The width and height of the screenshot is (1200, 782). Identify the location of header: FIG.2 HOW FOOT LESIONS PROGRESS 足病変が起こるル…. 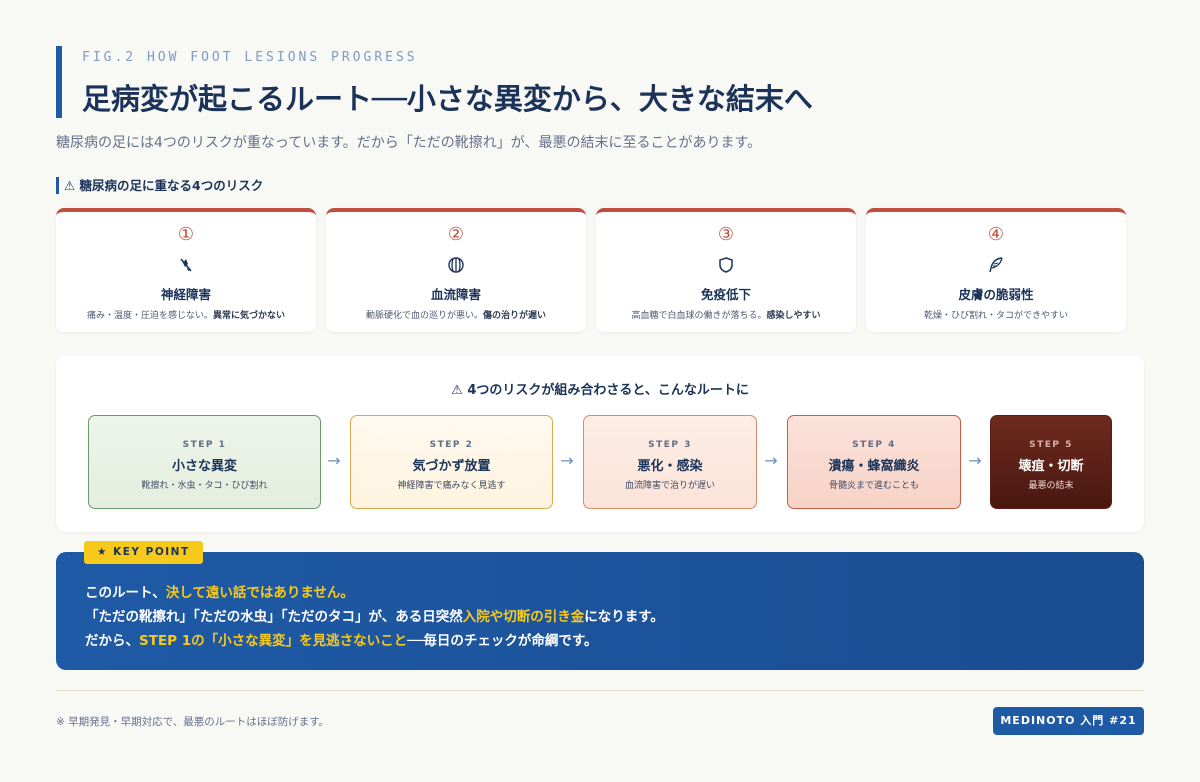
(601, 82).